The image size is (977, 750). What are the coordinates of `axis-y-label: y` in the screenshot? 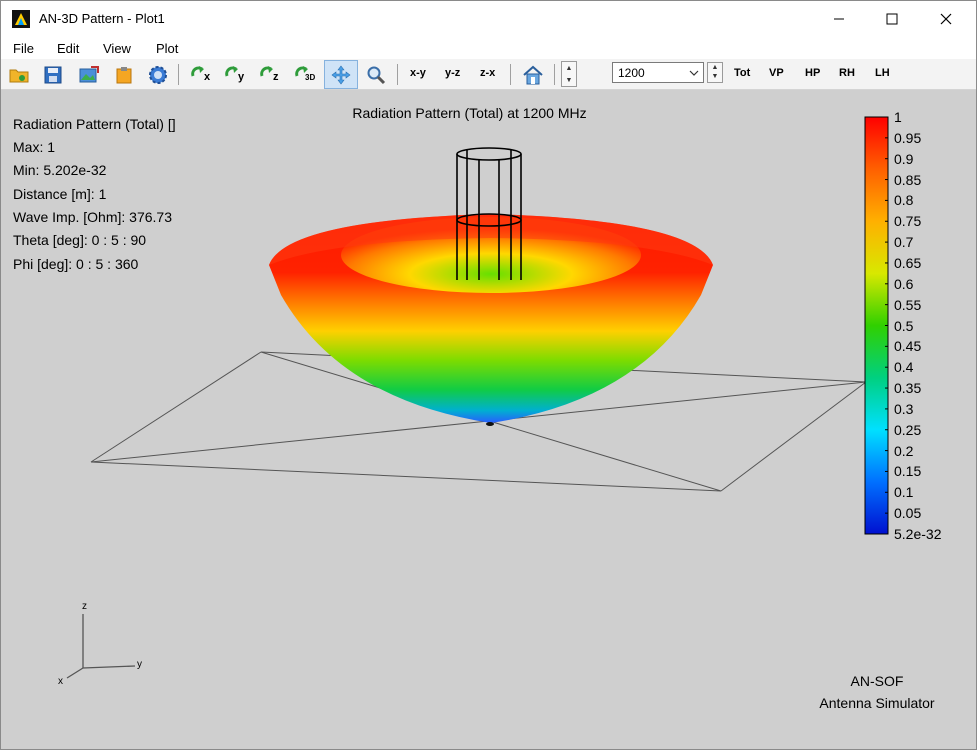 It's located at (139, 664).